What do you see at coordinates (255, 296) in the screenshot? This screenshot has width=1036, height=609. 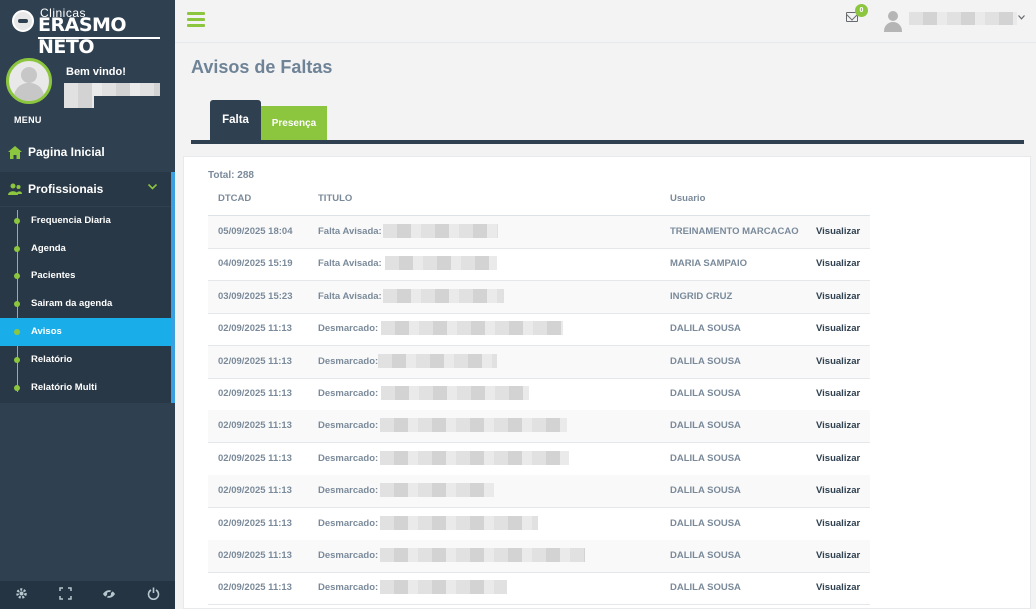 I see `cell-dtcad: 03/09/2025 15:23` at bounding box center [255, 296].